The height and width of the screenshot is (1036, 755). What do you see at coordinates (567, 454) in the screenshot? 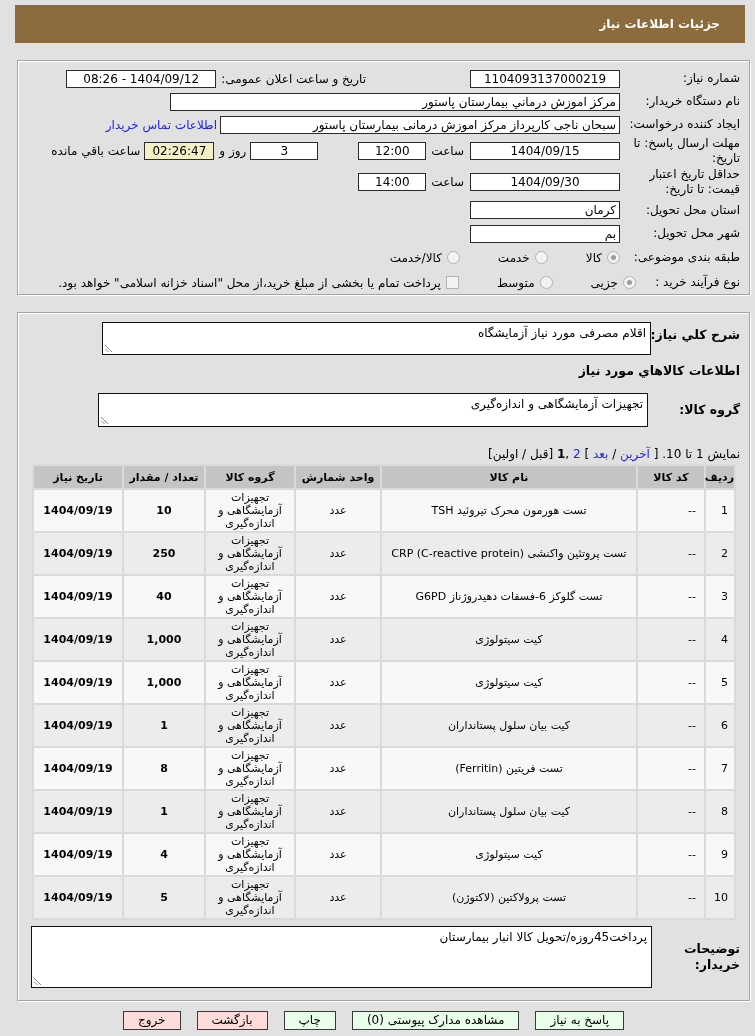
I see `pagination-text: ,` at bounding box center [567, 454].